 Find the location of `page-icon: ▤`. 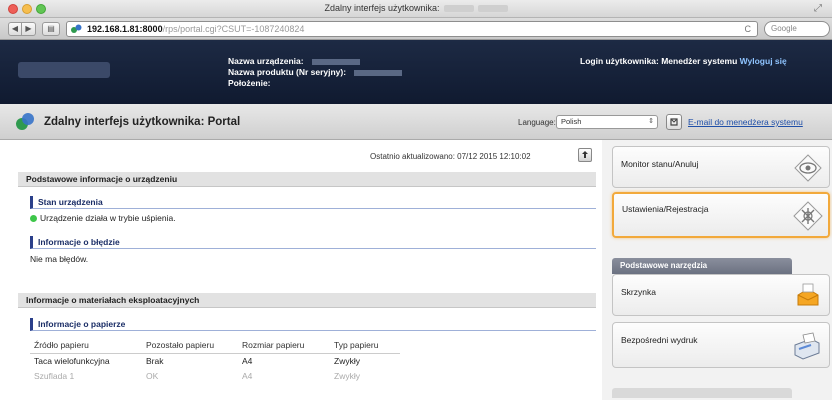

page-icon: ▤ is located at coordinates (51, 29).